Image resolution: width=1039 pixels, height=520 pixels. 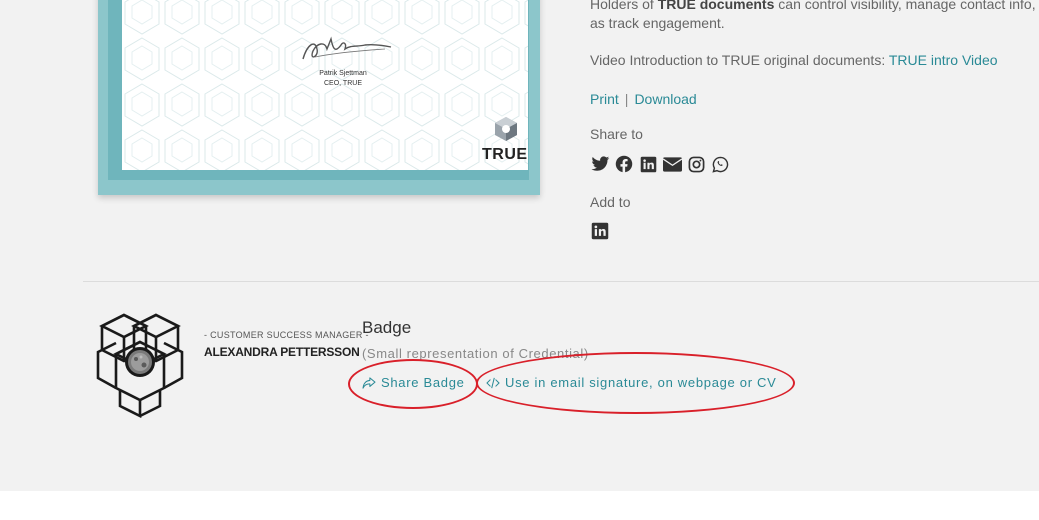 I want to click on email-icon, so click(x=672, y=164).